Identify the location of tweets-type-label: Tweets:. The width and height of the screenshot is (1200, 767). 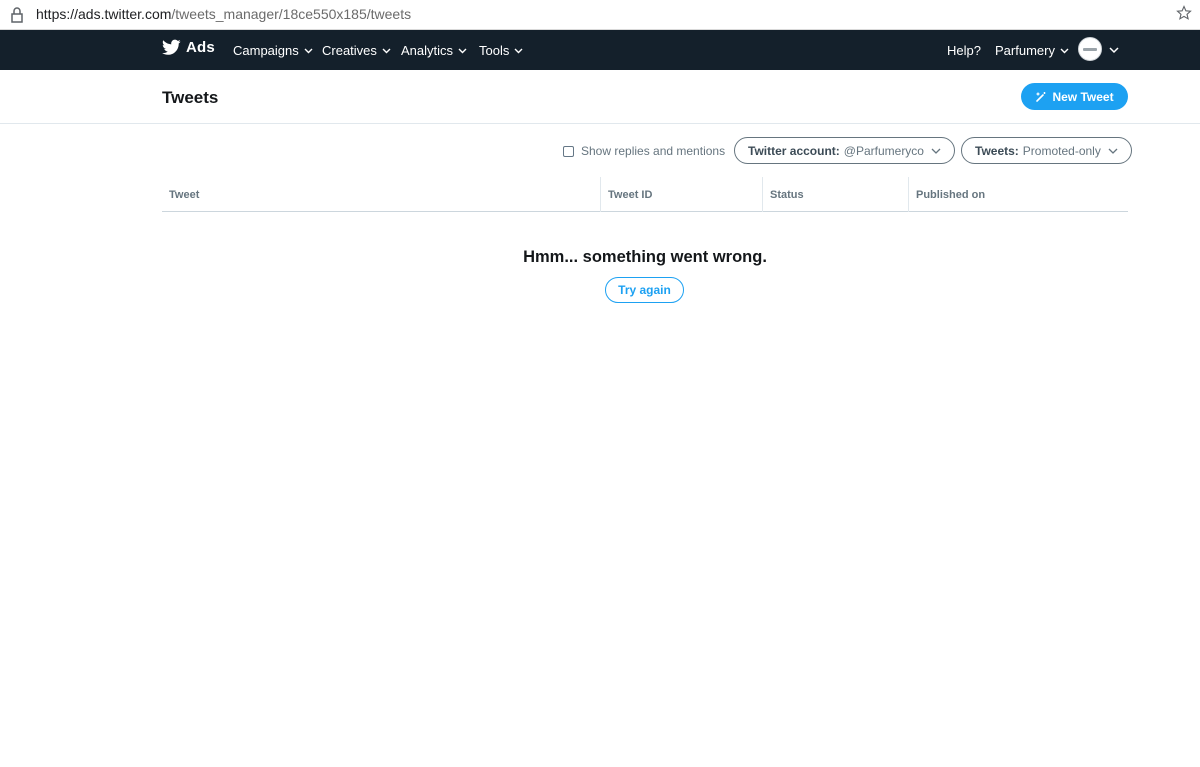
(997, 150).